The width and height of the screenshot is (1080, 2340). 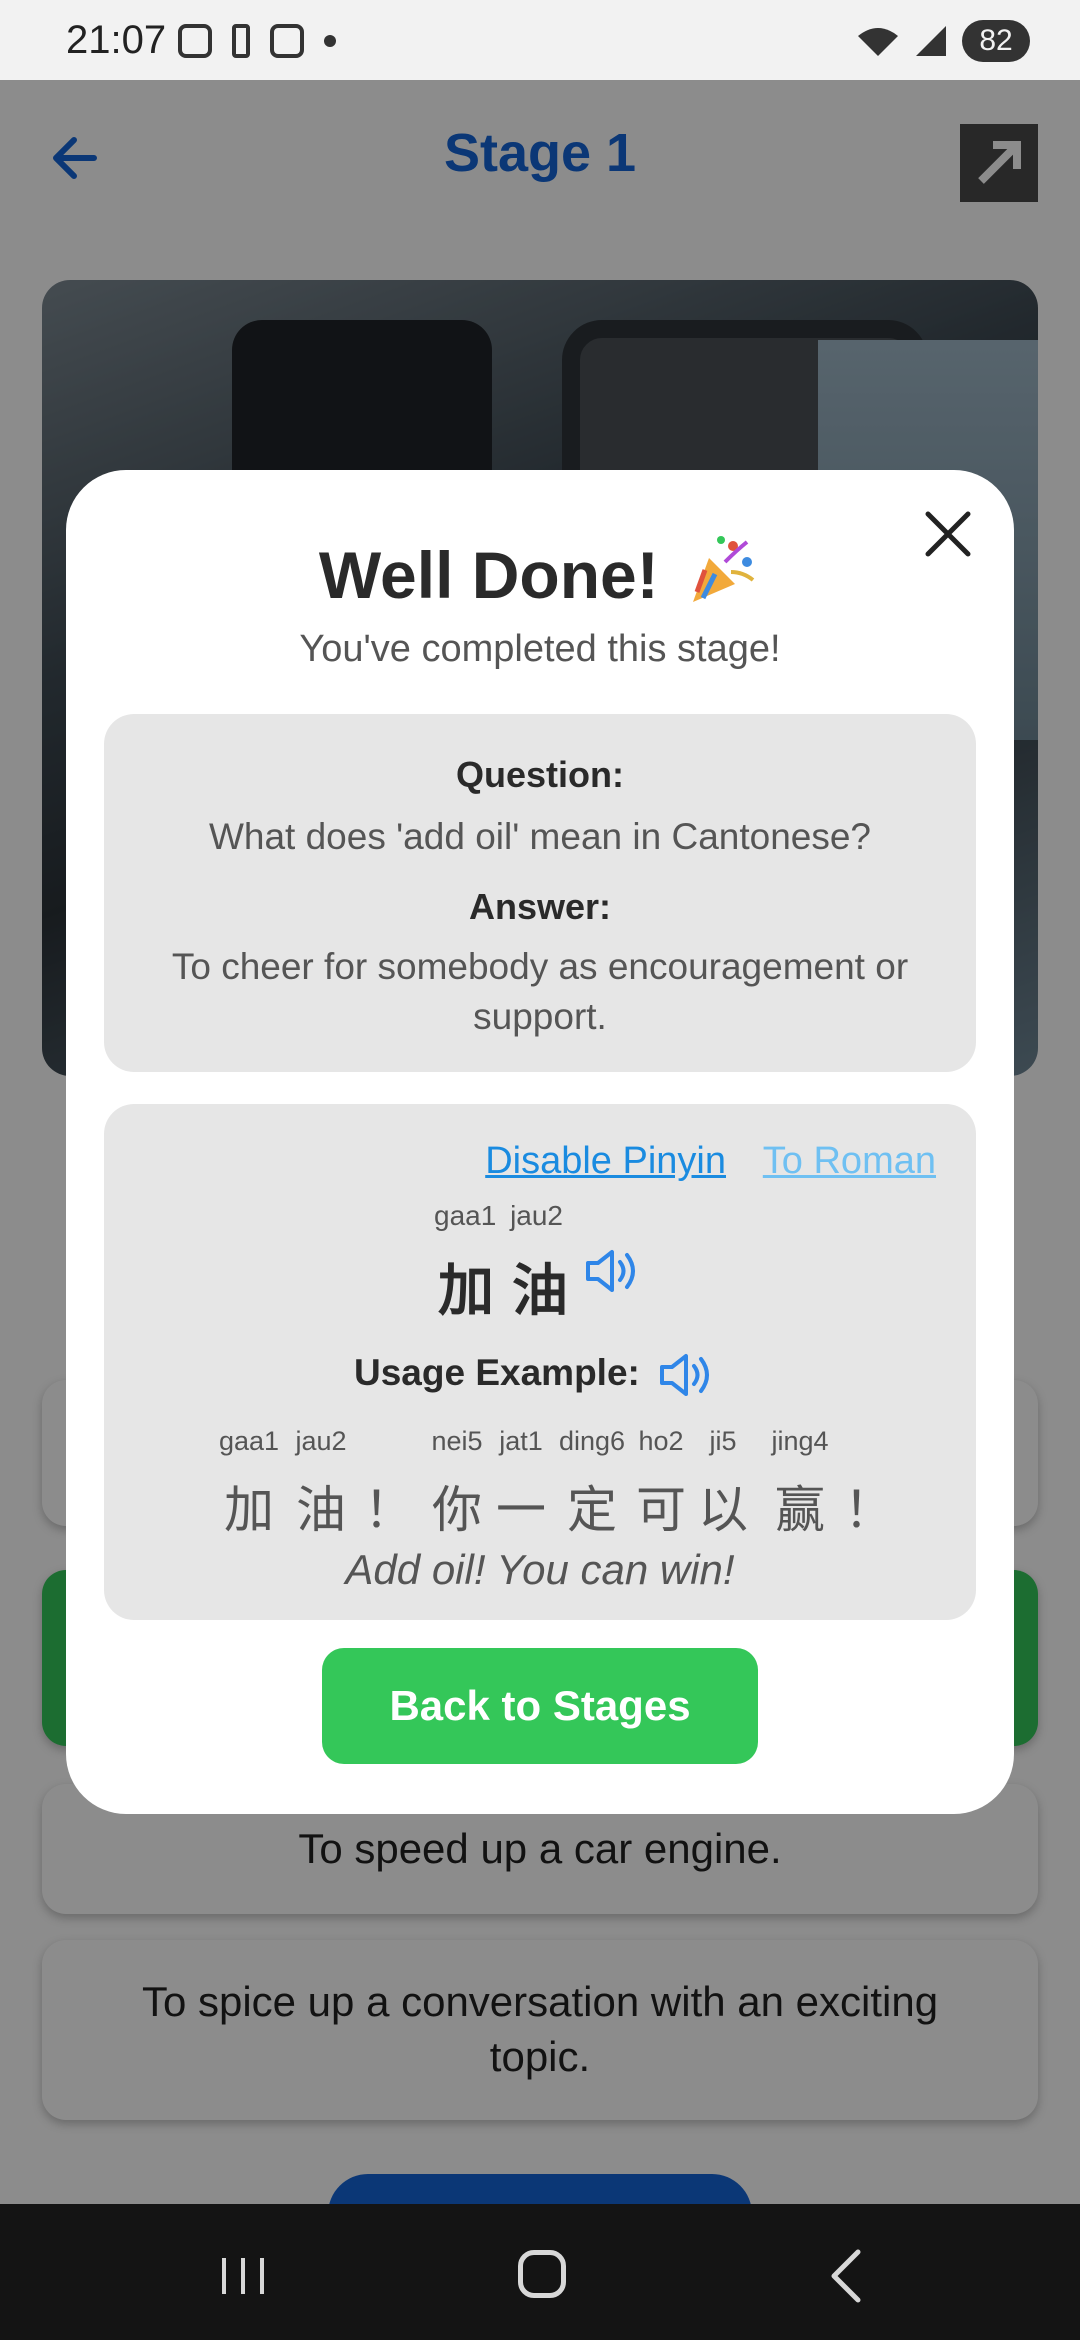 I want to click on word-characters: 加油, so click(x=512, y=1290).